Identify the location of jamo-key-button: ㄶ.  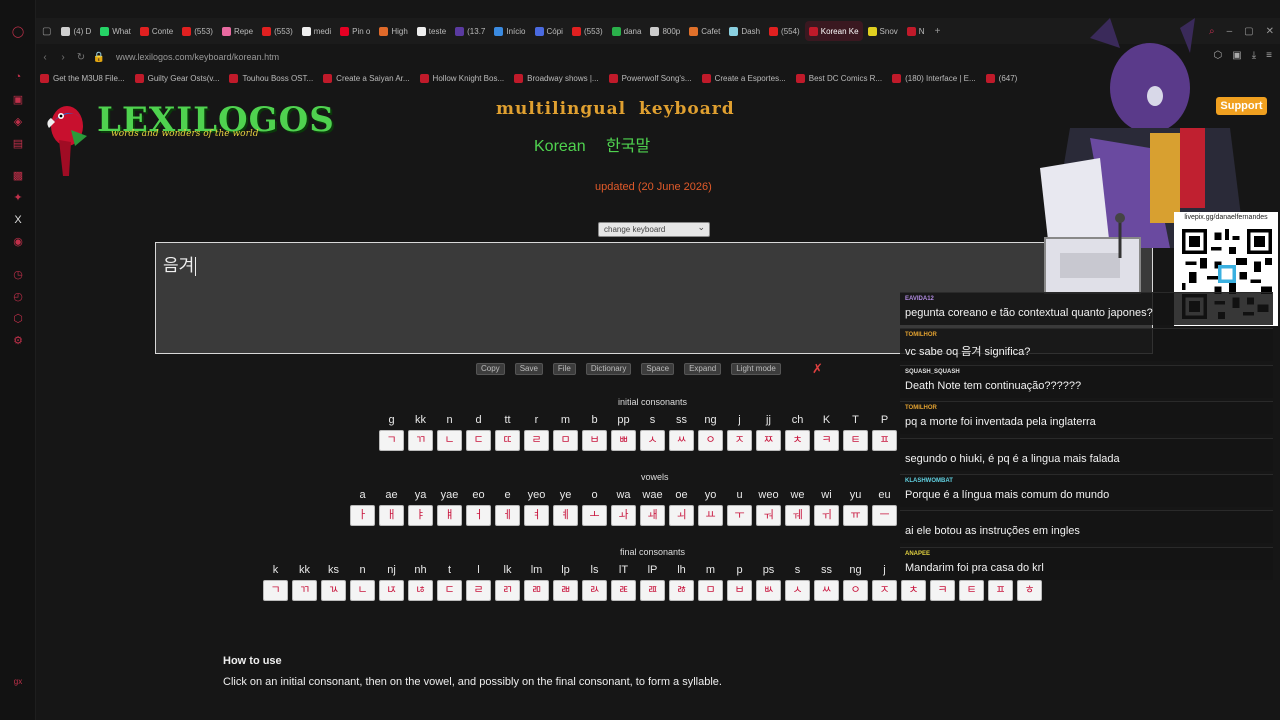
(420, 590).